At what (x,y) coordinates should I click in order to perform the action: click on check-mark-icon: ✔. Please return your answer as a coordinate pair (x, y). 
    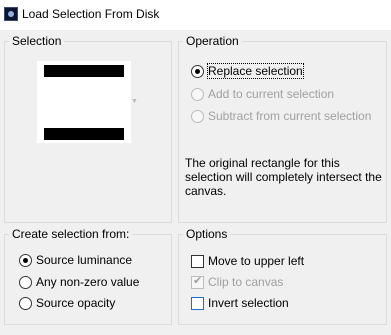
    Looking at the image, I should click on (198, 280).